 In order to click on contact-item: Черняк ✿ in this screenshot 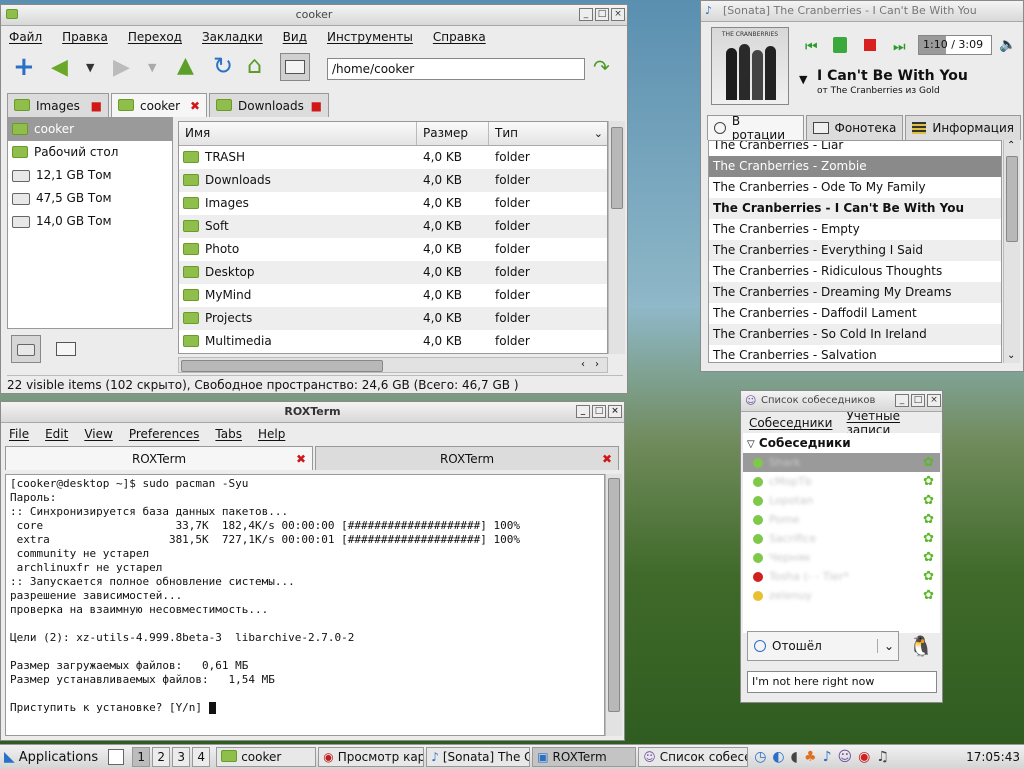, I will do `click(841, 557)`.